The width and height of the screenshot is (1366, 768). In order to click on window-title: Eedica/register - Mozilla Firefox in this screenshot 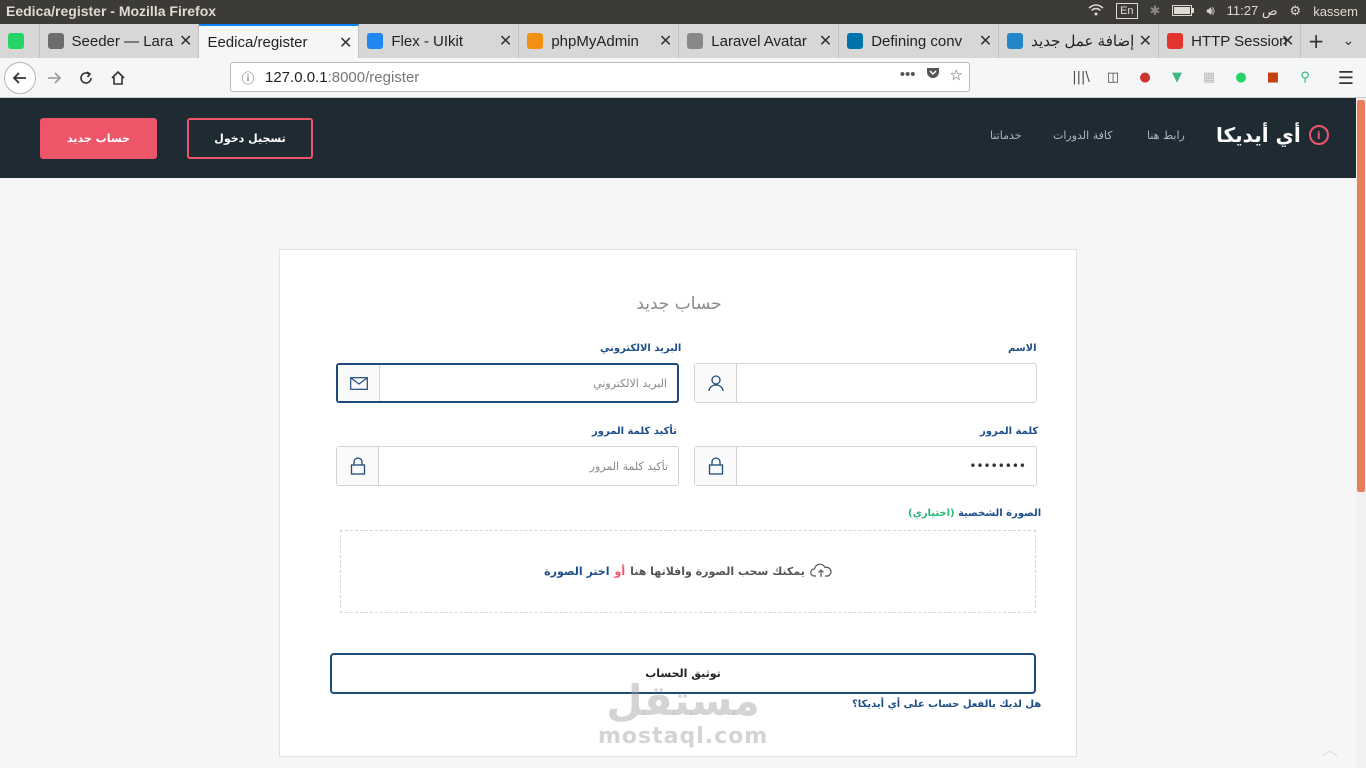, I will do `click(111, 11)`.